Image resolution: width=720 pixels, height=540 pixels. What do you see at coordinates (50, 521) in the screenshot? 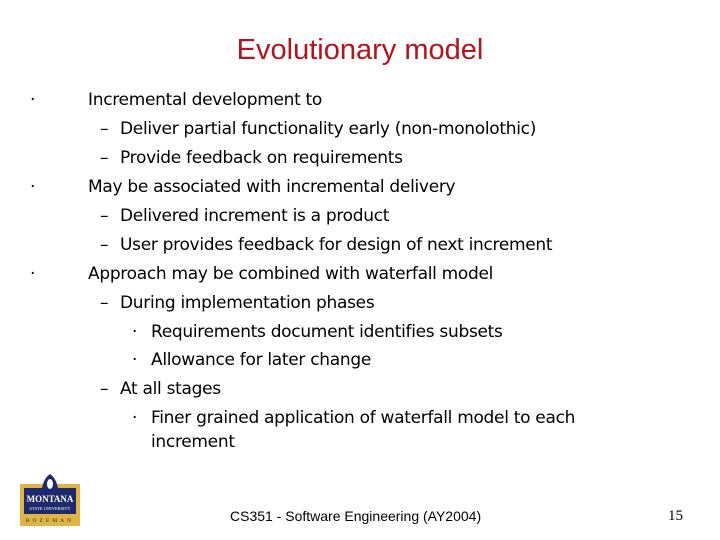
I see `logo-line3: BOZEMAN` at bounding box center [50, 521].